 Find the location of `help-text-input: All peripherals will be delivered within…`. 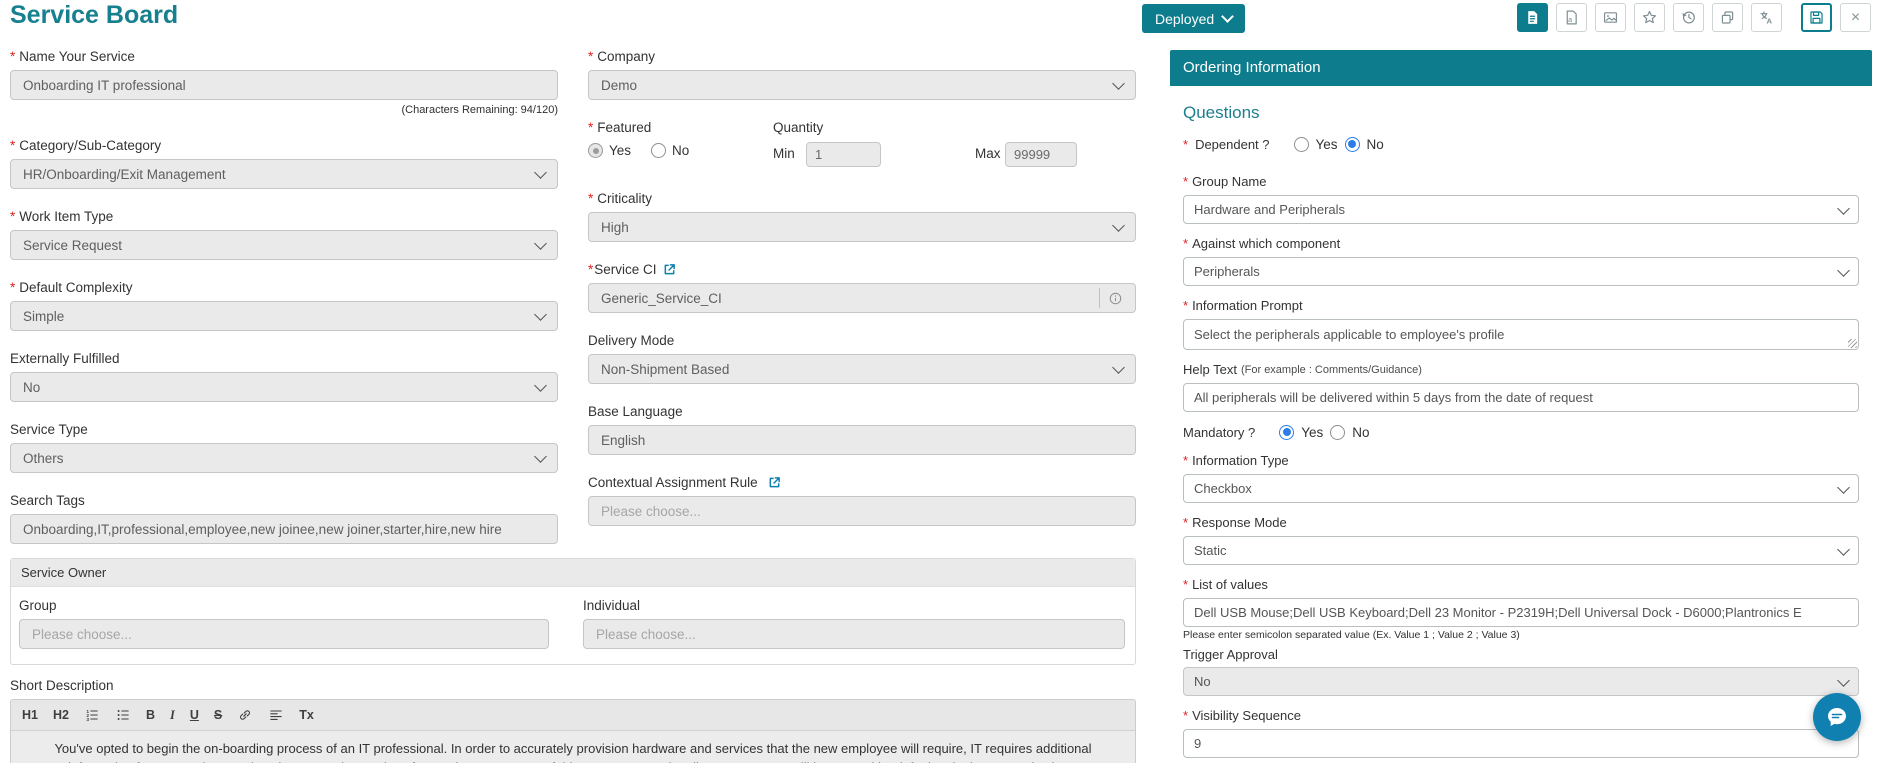

help-text-input: All peripherals will be delivered within… is located at coordinates (1521, 397).